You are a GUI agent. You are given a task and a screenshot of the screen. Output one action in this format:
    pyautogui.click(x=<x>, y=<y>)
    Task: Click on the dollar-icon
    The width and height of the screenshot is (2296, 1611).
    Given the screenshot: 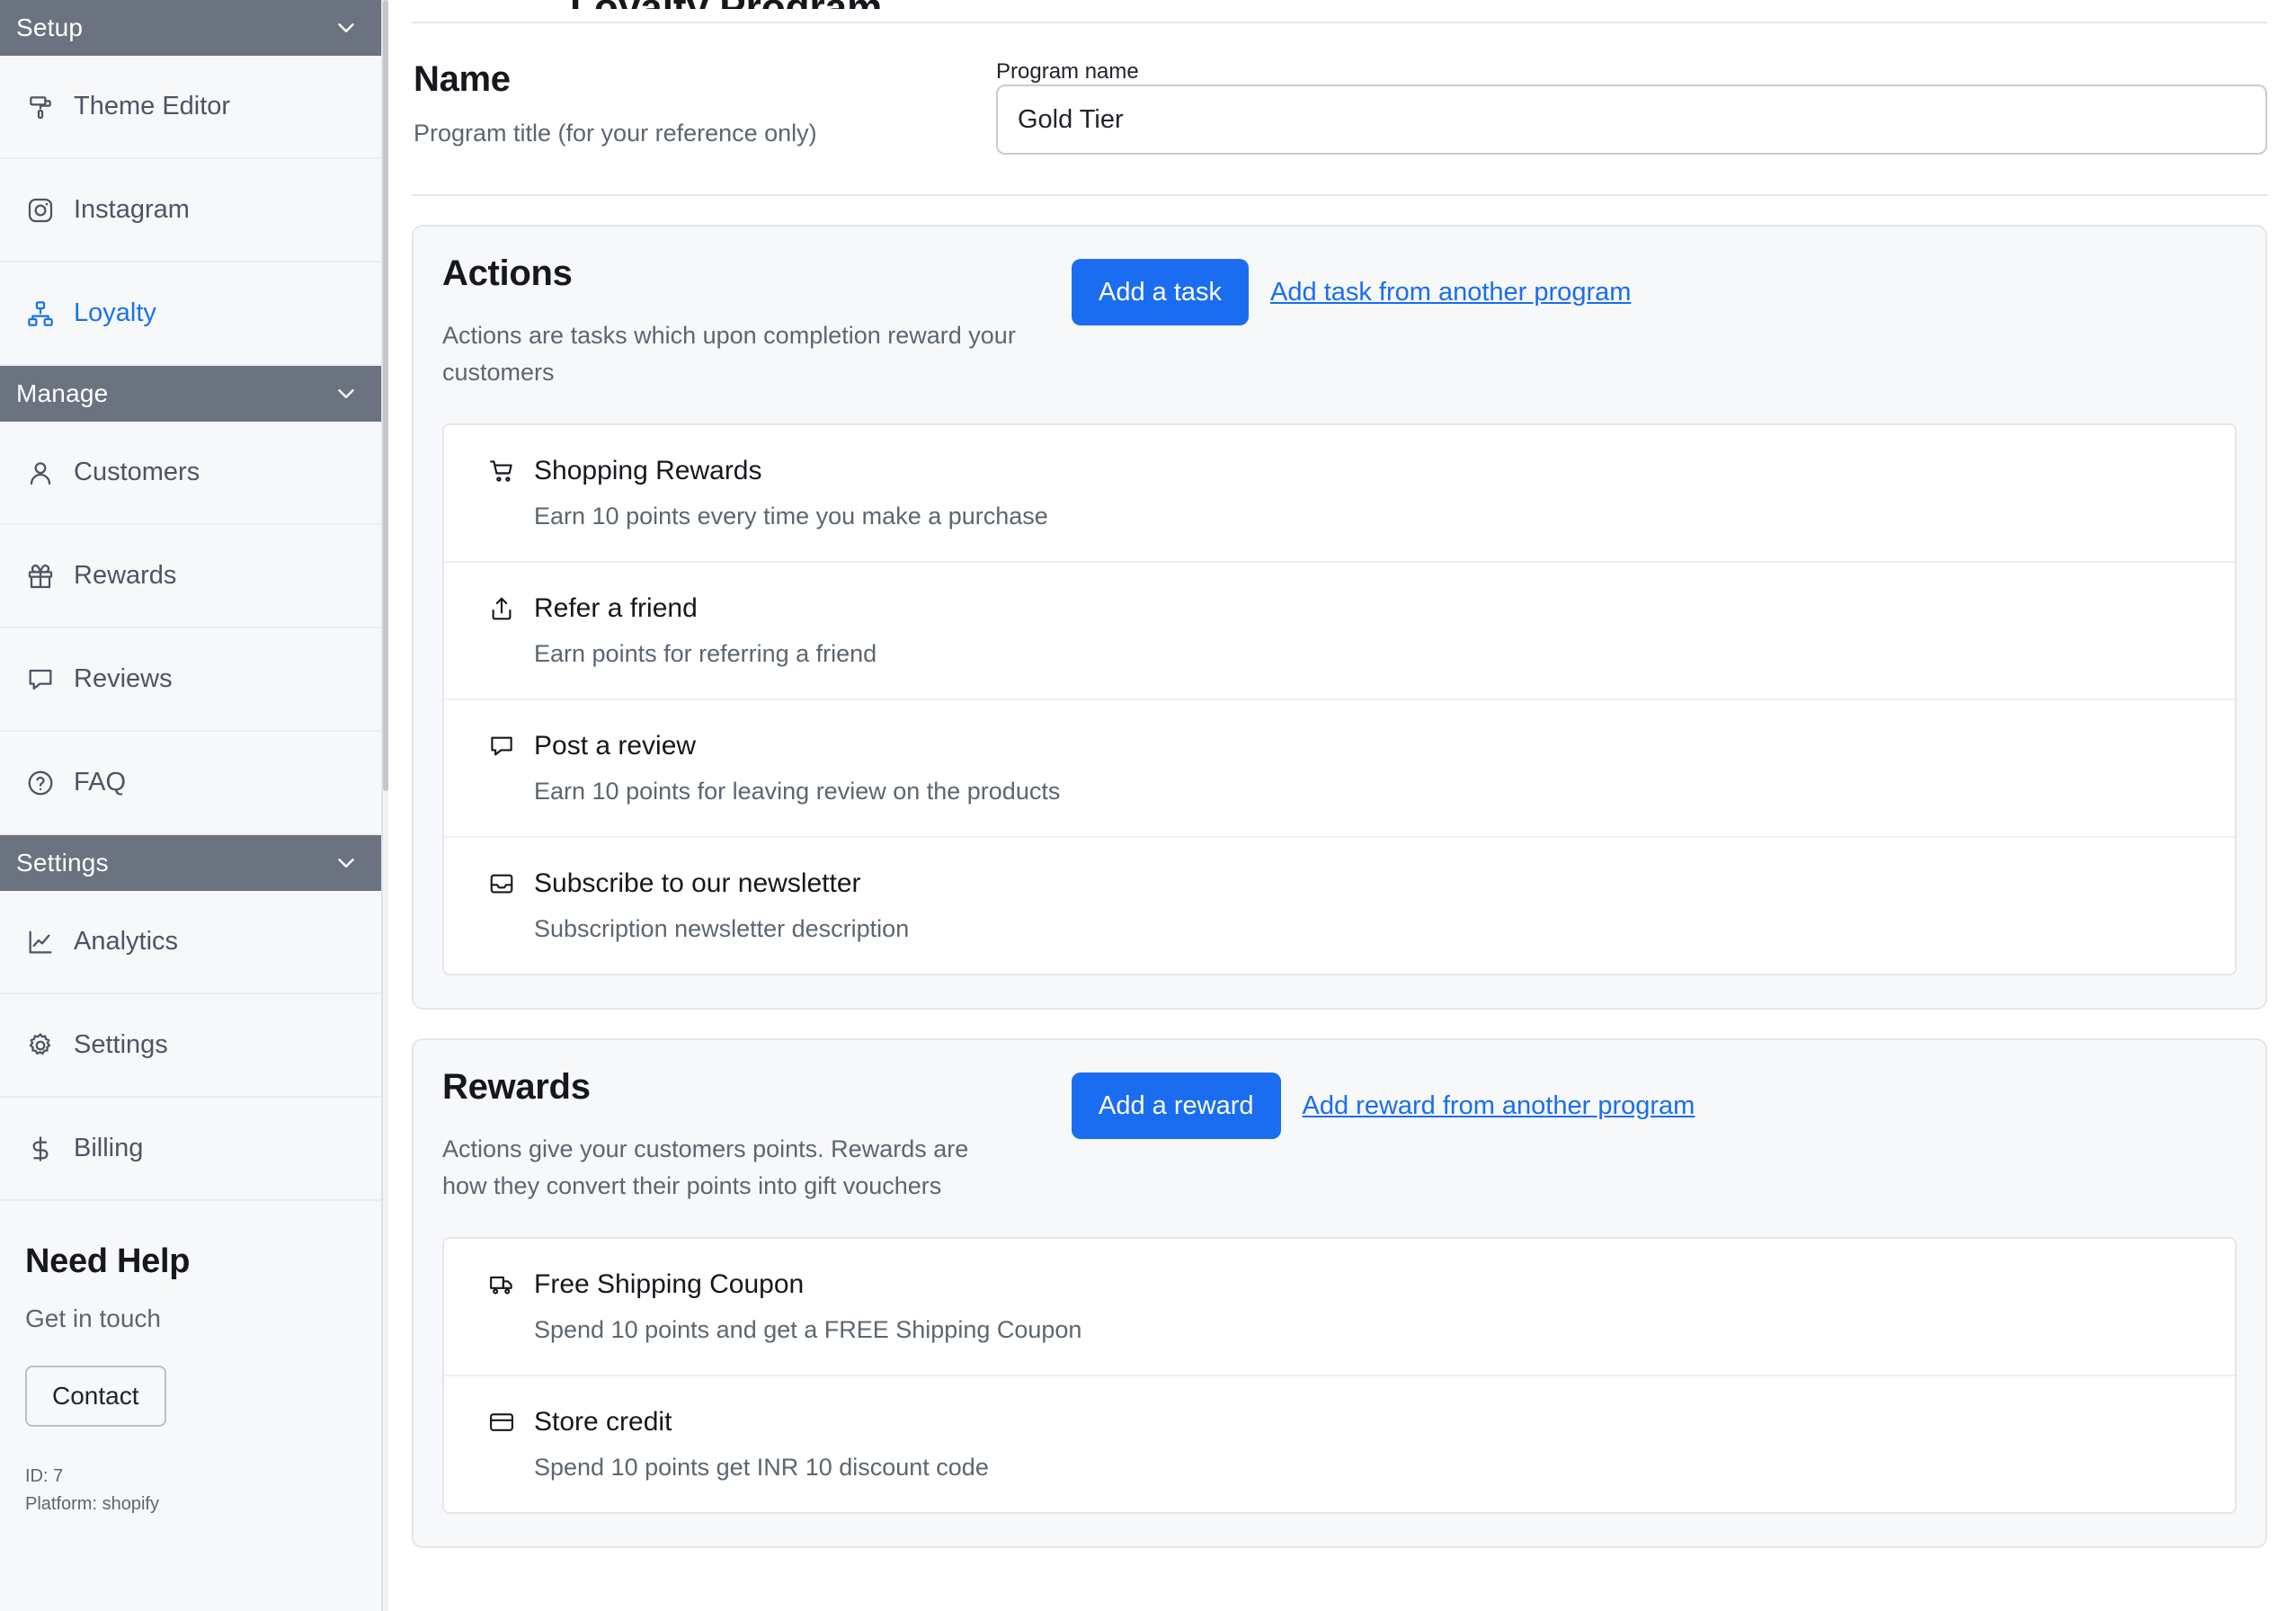 What is the action you would take?
    pyautogui.click(x=40, y=1149)
    